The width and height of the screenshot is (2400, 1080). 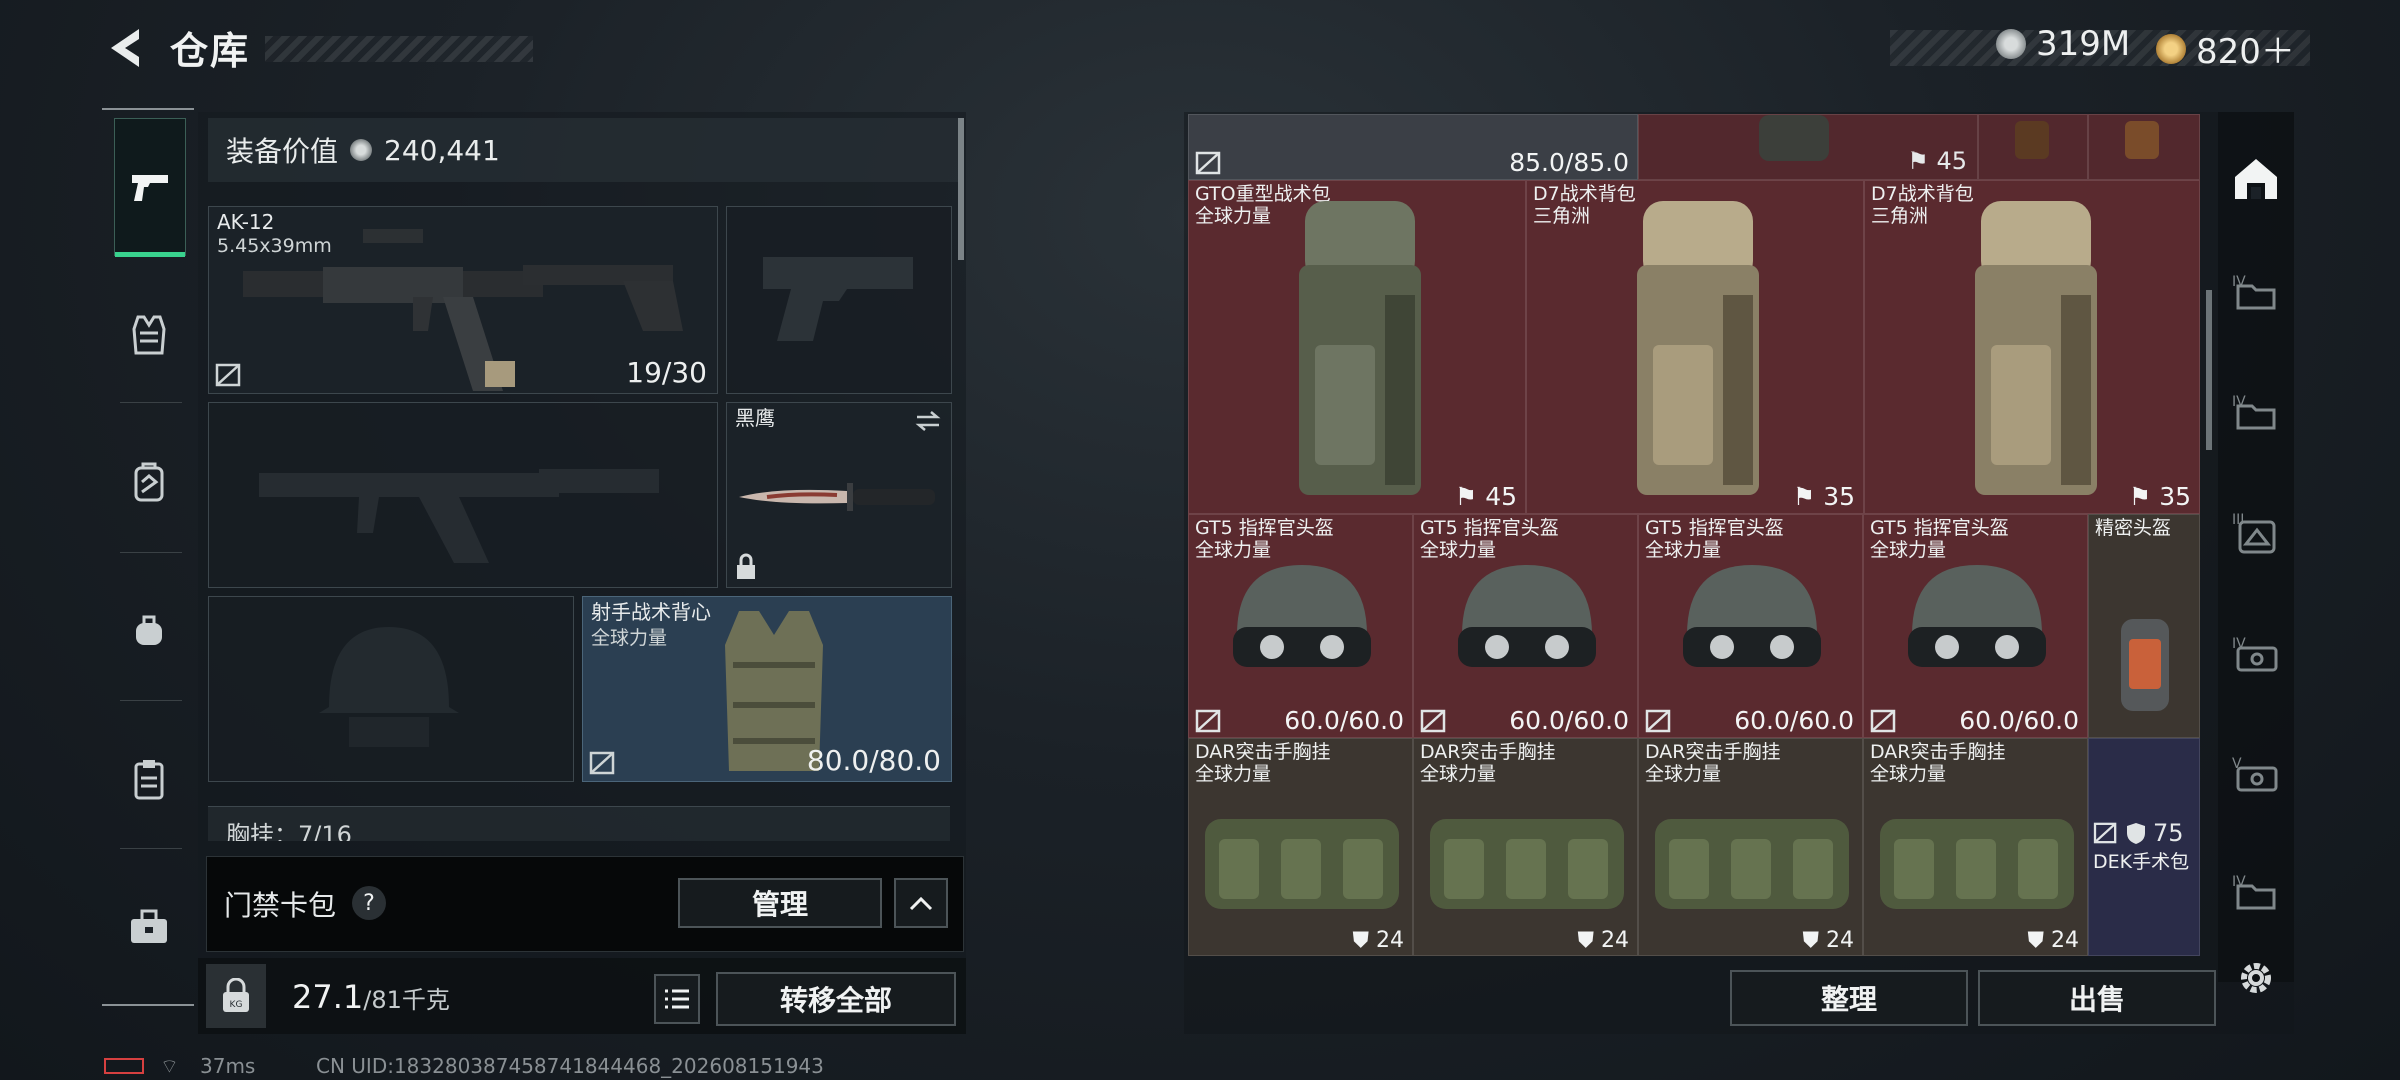 I want to click on collapse-button, so click(x=921, y=903).